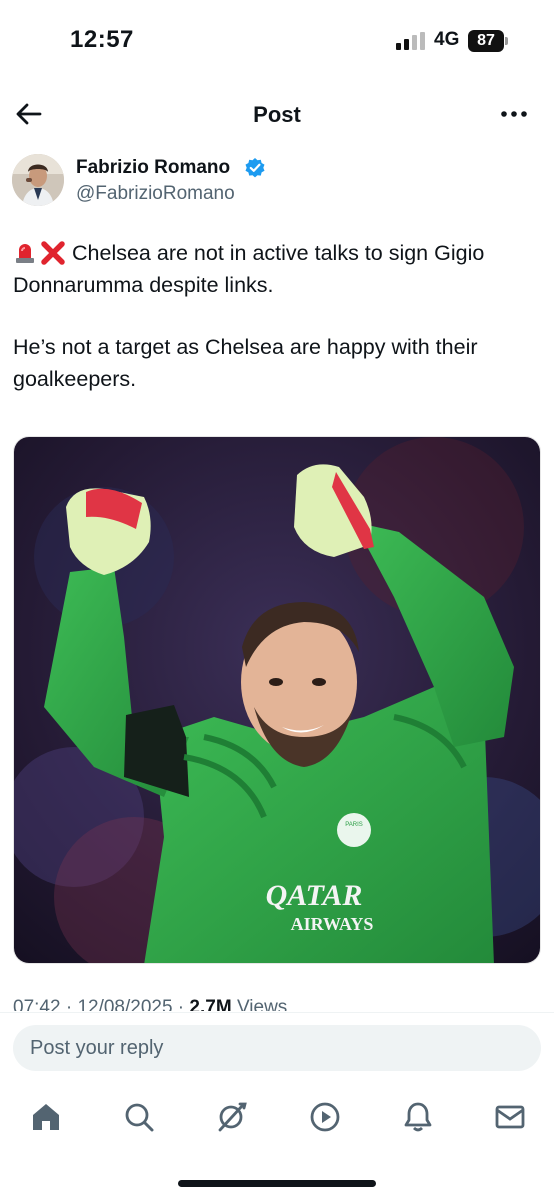 The image size is (554, 1200). Describe the element at coordinates (25, 253) in the screenshot. I see `police-light-emoji` at that location.